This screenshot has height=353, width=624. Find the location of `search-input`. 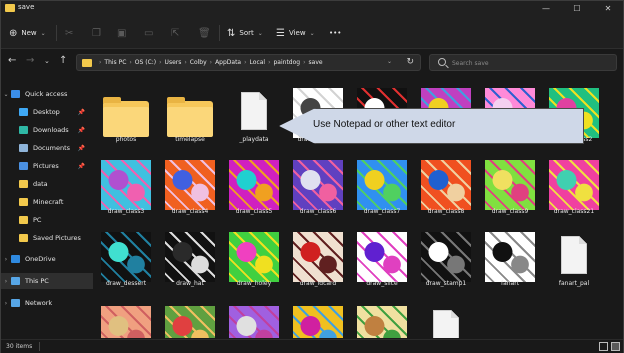

search-input is located at coordinates (527, 63).